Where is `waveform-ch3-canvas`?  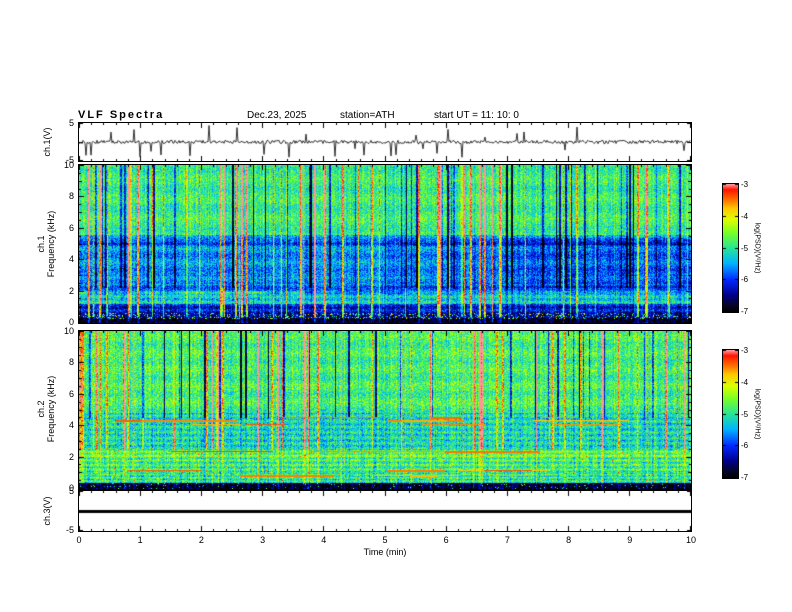
waveform-ch3-canvas is located at coordinates (385, 511).